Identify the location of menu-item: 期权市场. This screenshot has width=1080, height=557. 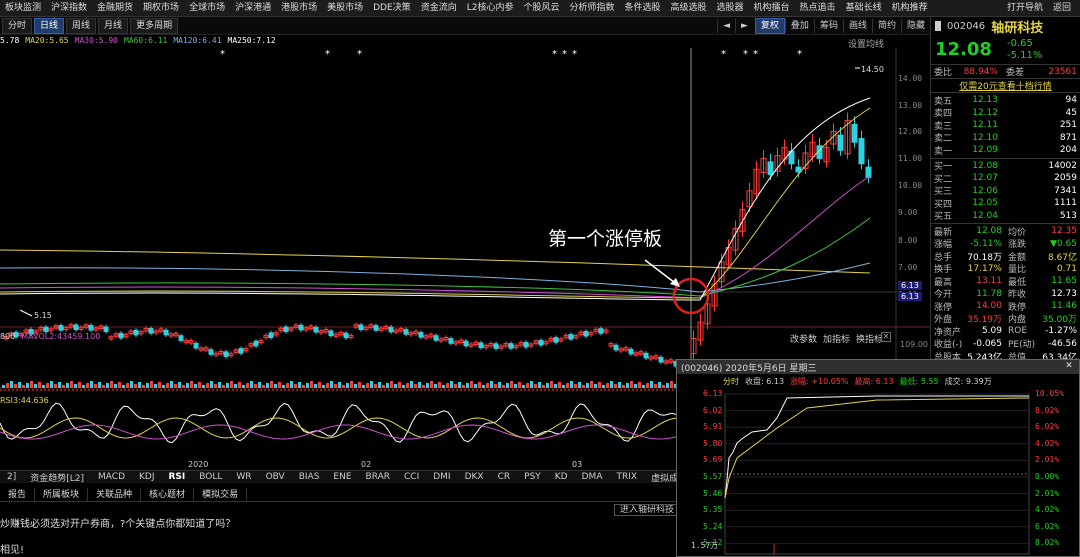
(161, 8).